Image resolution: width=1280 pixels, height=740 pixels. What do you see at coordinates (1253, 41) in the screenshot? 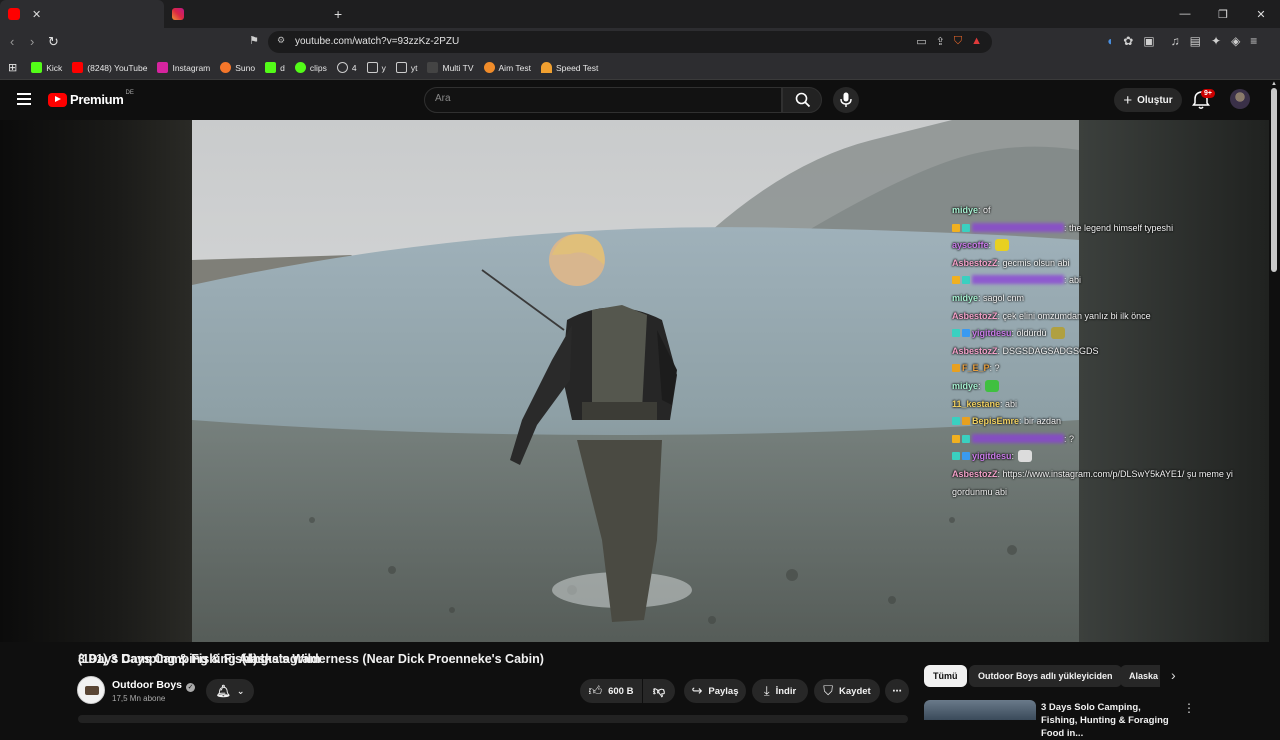
I see `menu-icon: ≡` at bounding box center [1253, 41].